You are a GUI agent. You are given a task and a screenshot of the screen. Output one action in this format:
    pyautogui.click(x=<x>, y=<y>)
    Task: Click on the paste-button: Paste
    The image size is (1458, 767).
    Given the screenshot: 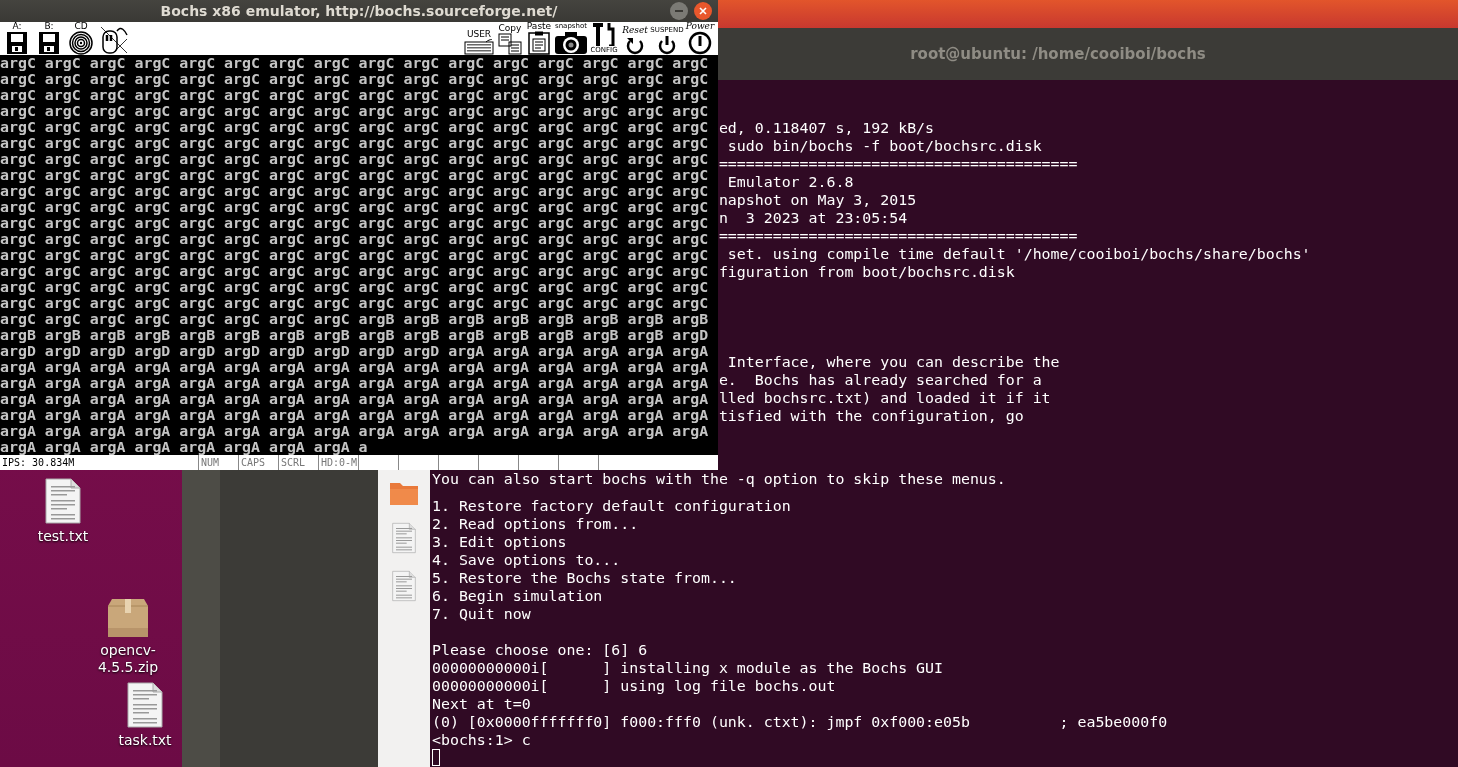 What is the action you would take?
    pyautogui.click(x=539, y=38)
    